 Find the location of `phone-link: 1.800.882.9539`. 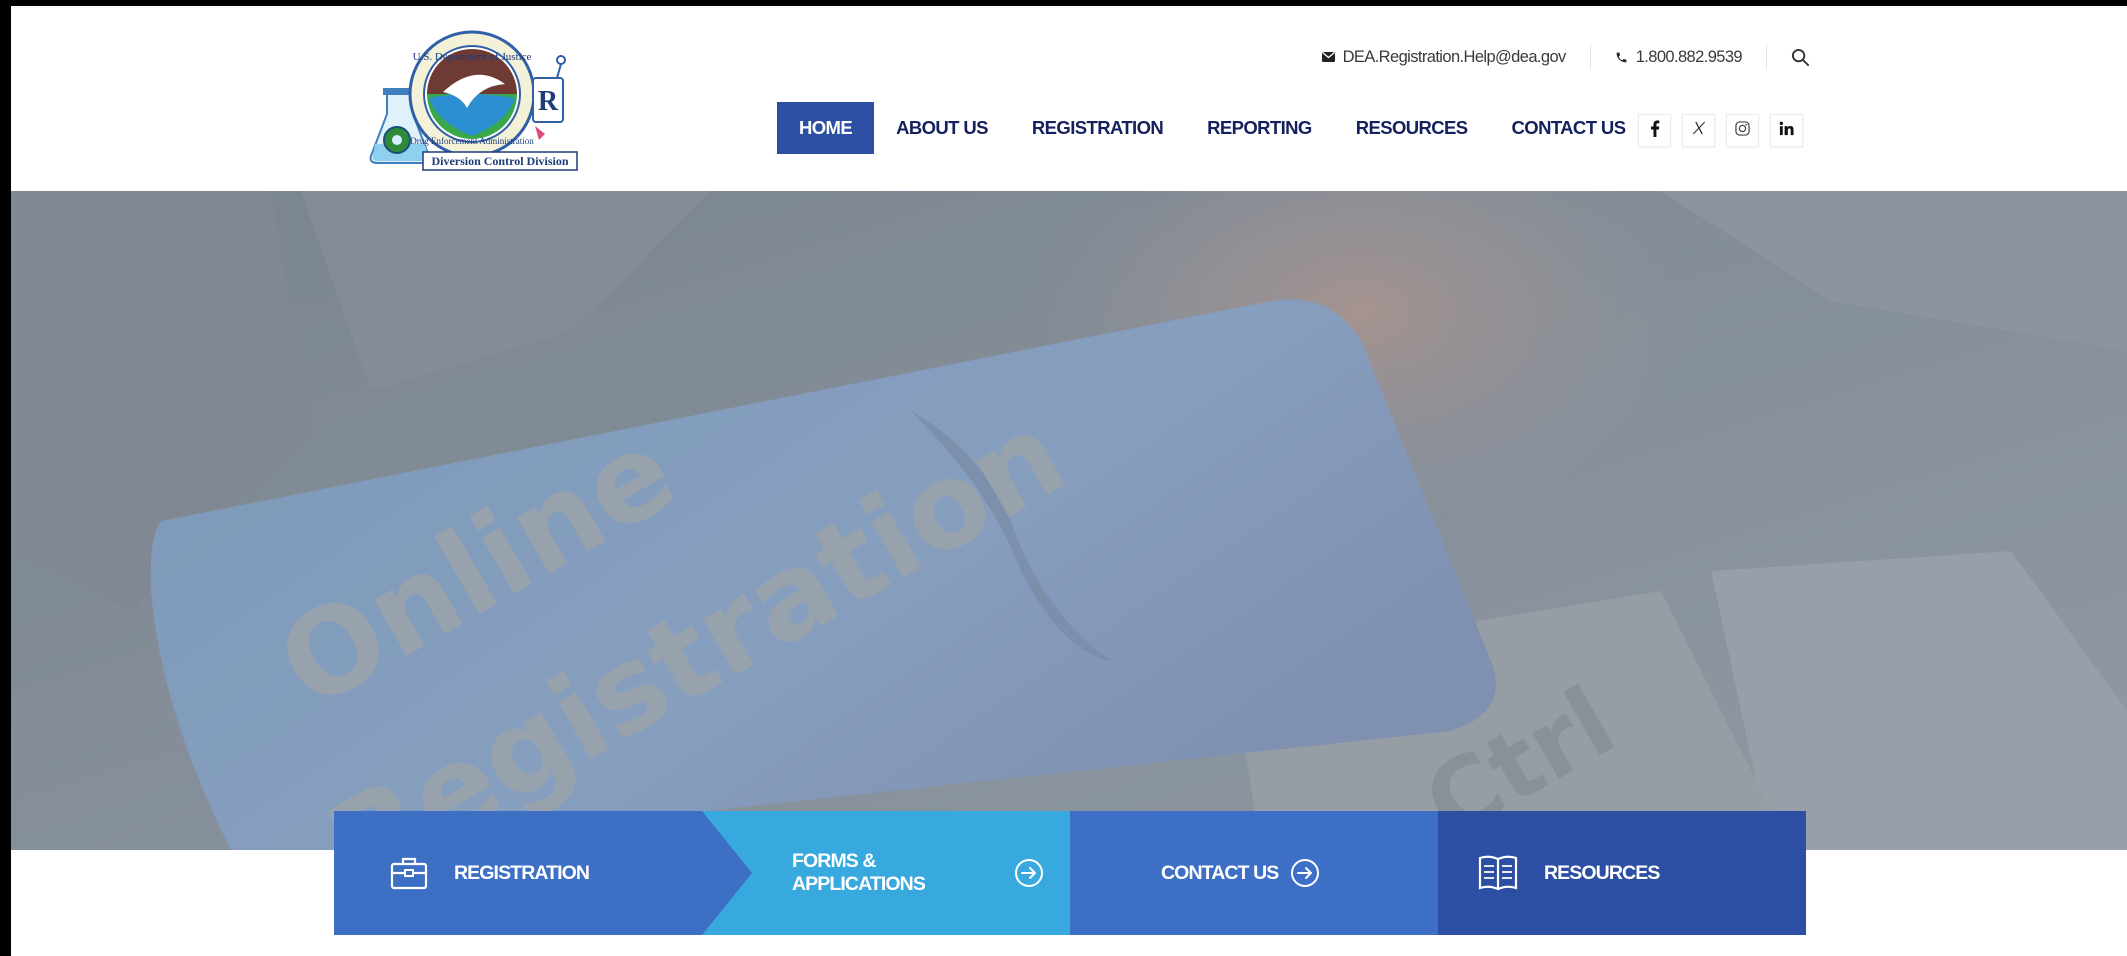

phone-link: 1.800.882.9539 is located at coordinates (1679, 57).